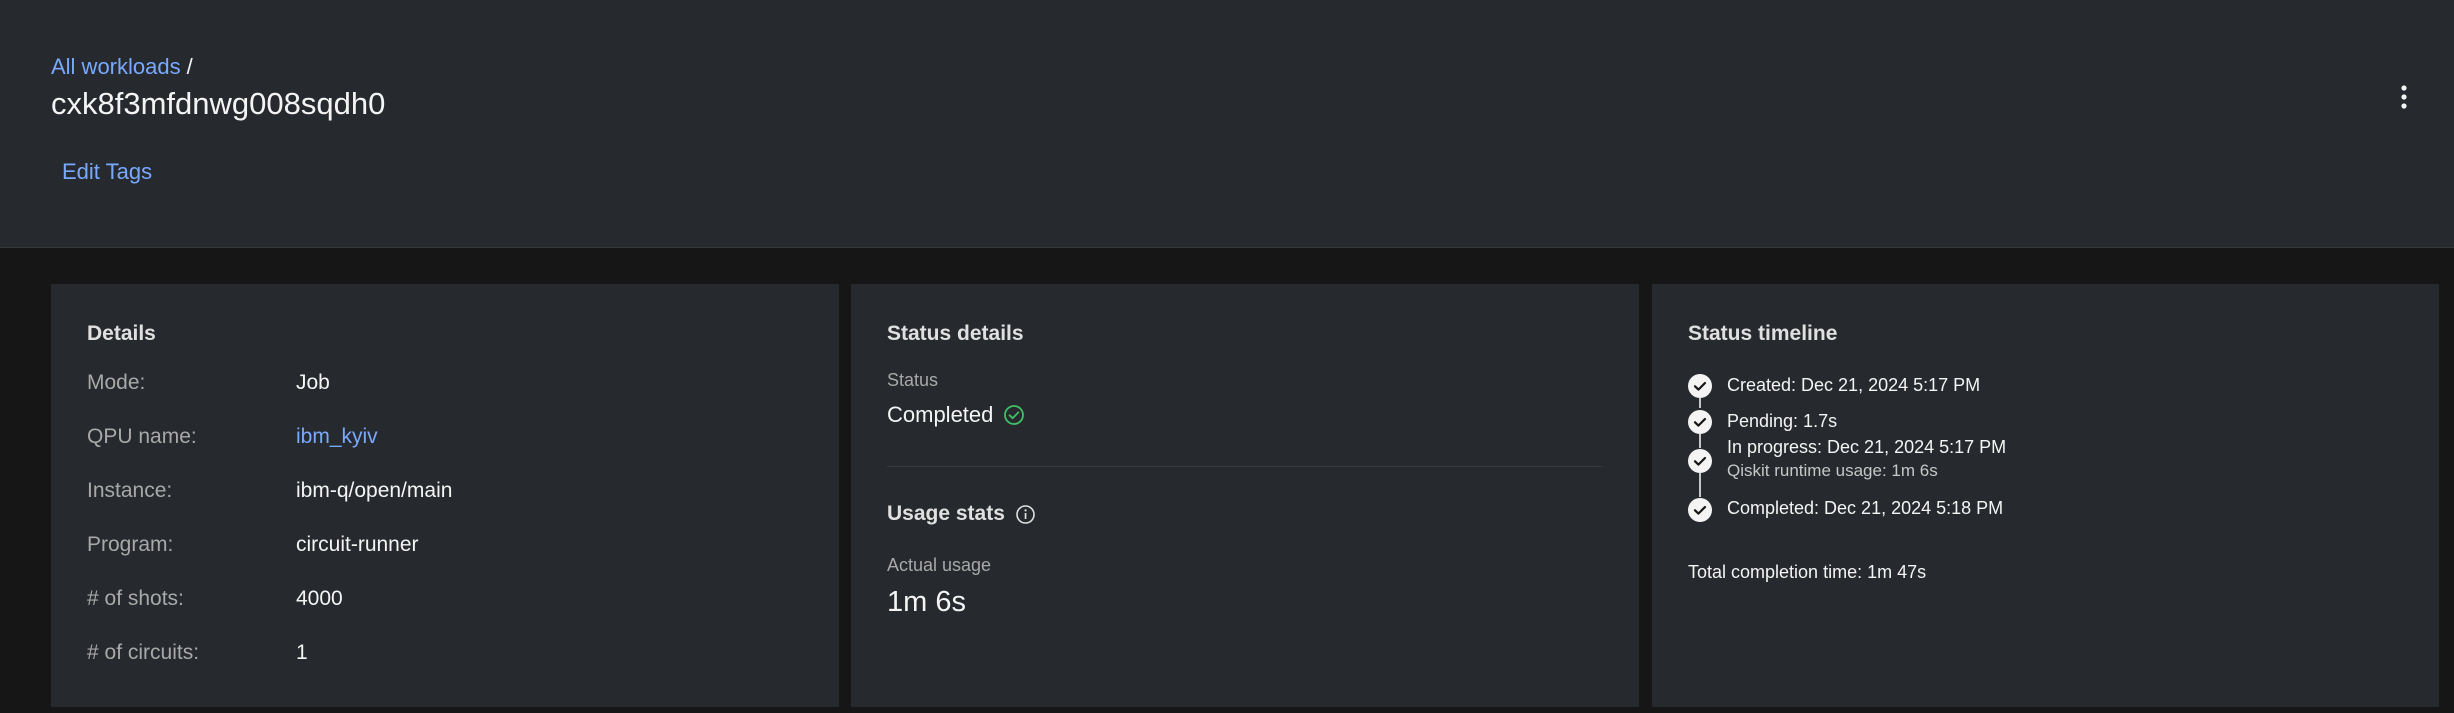 Image resolution: width=2454 pixels, height=713 pixels. Describe the element at coordinates (1763, 333) in the screenshot. I see `status-timeline-heading: Status timeline` at that location.